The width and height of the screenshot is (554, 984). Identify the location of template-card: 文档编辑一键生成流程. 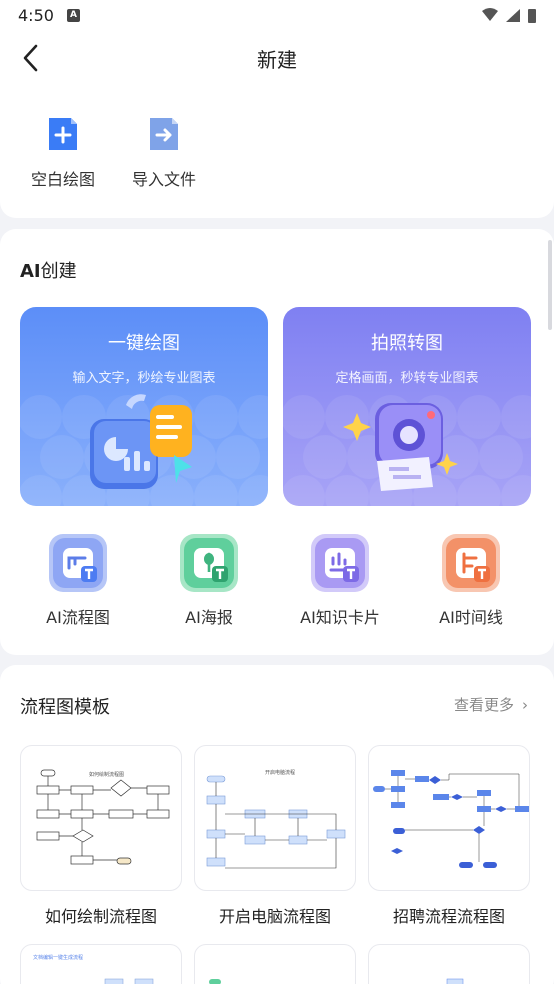
(101, 964).